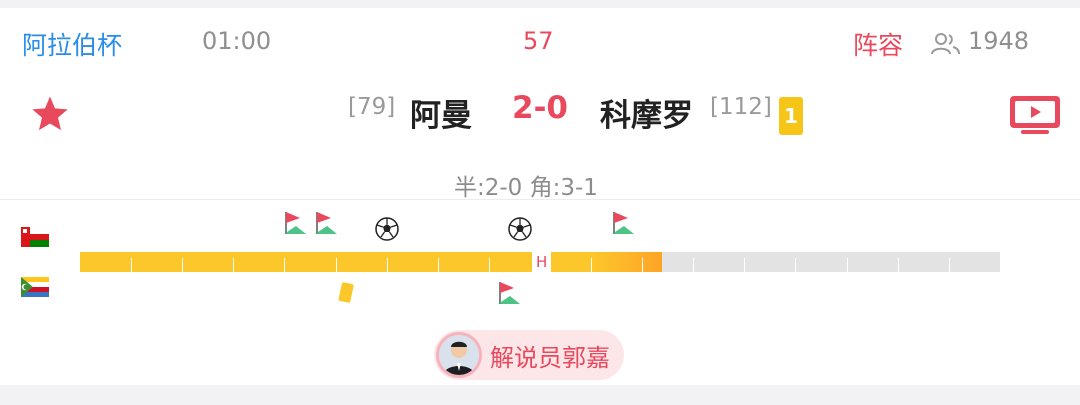 Image resolution: width=1080 pixels, height=405 pixels. I want to click on yellow-card-icon, so click(346, 292).